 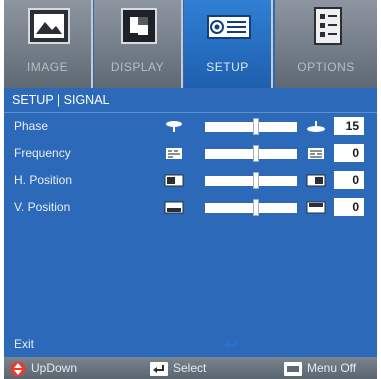 I want to click on h-position-slider-handle, so click(x=256, y=180).